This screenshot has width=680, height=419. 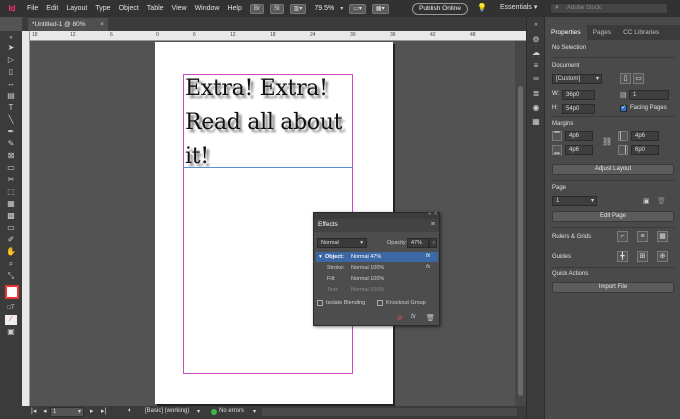 What do you see at coordinates (433, 224) in the screenshot?
I see `panel-menu-icon: ≡` at bounding box center [433, 224].